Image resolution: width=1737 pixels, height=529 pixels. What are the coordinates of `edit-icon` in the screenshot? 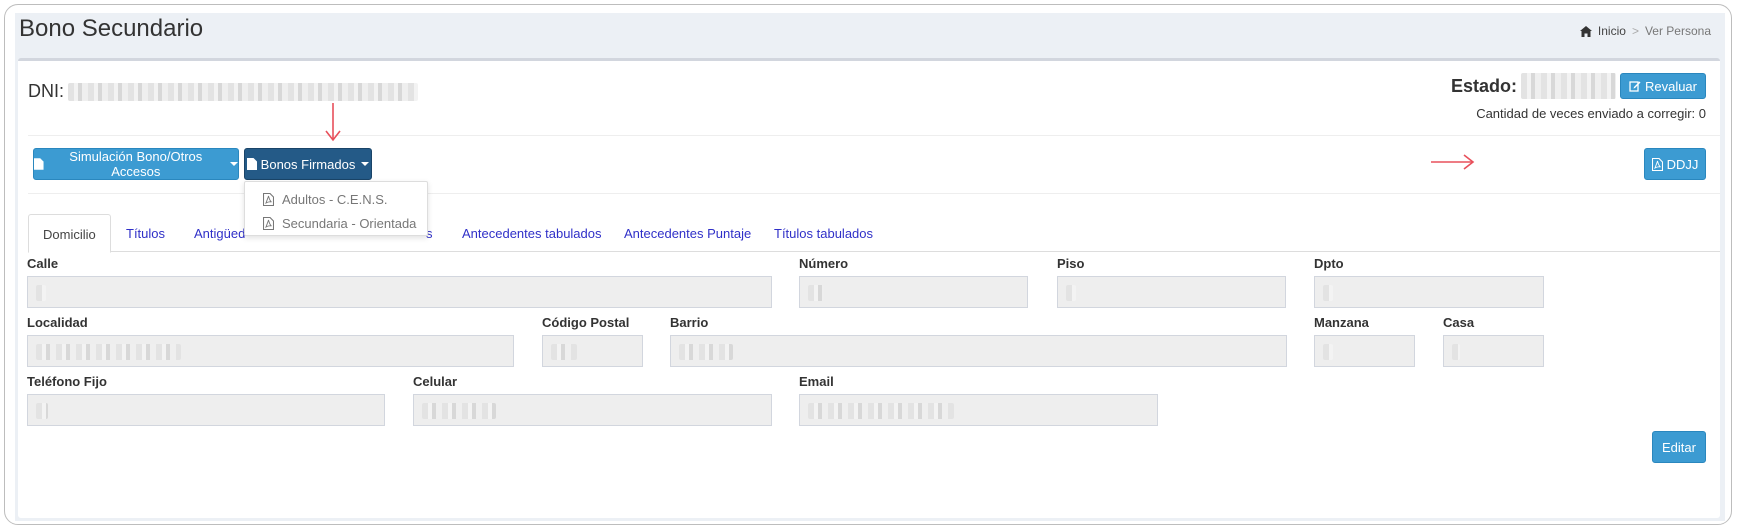 It's located at (1635, 86).